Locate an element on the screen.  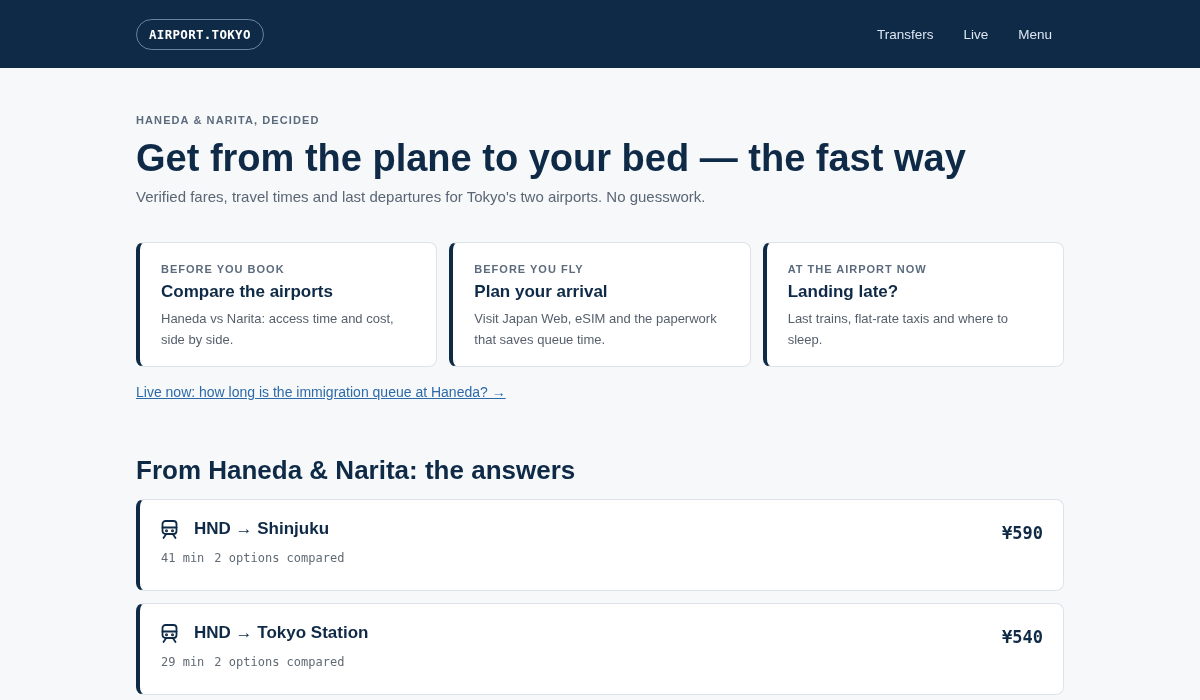
route-card: HND → Tokyo Station 29 min 2 options compared ¥540 is located at coordinates (600, 649).